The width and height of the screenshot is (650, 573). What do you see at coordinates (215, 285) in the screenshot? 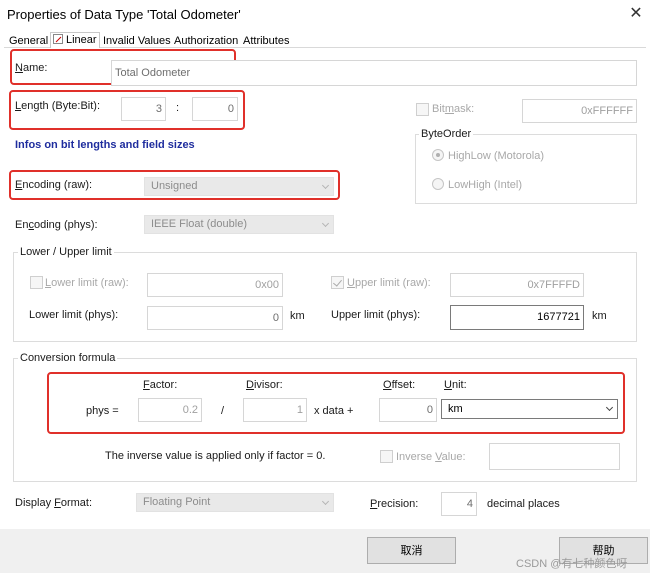
I see `lower-raw-field: 0x00` at bounding box center [215, 285].